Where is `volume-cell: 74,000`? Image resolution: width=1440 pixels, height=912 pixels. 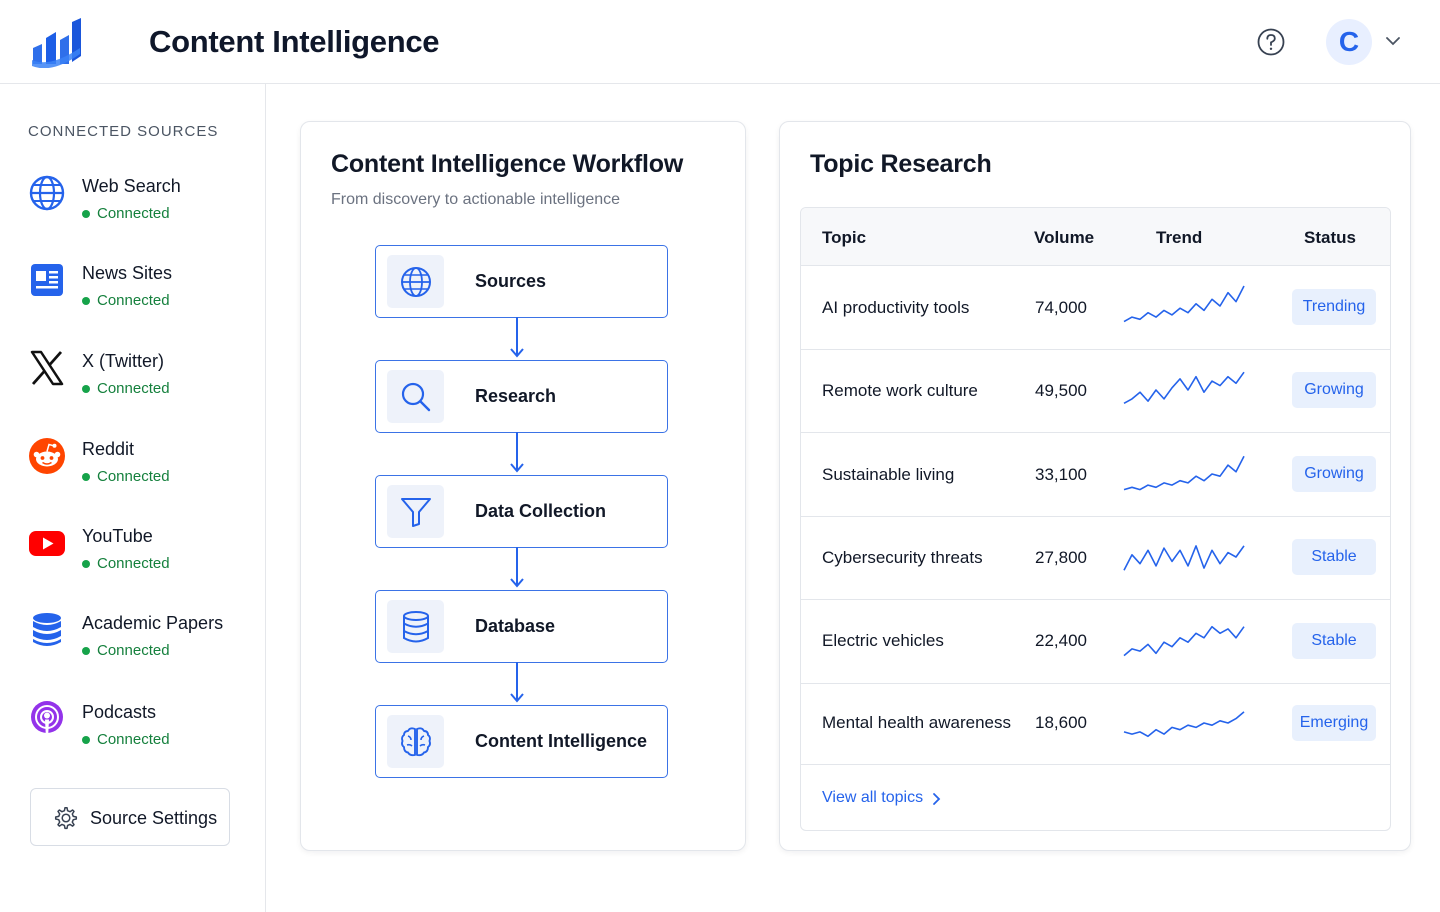
volume-cell: 74,000 is located at coordinates (1061, 307).